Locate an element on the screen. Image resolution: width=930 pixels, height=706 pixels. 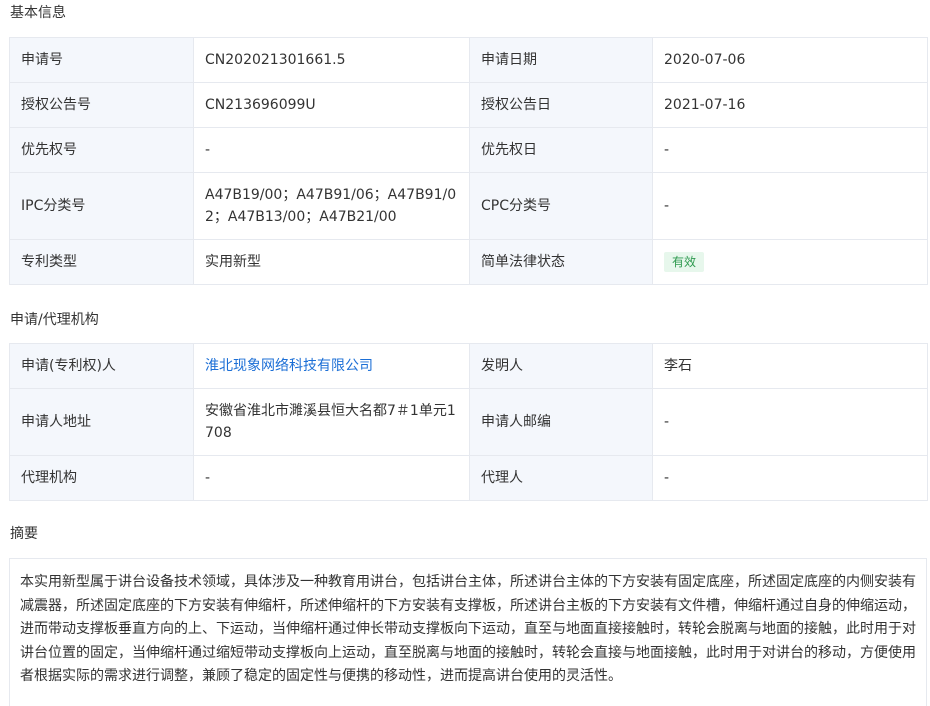
application-date-value: 2020-07-06 is located at coordinates (790, 60).